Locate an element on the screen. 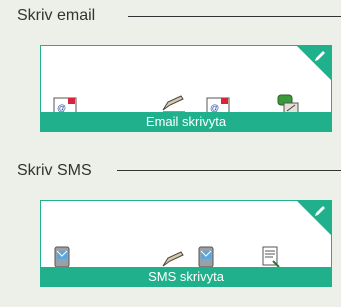 This screenshot has height=307, width=341. section-title-sms: Skriv SMS is located at coordinates (58, 171).